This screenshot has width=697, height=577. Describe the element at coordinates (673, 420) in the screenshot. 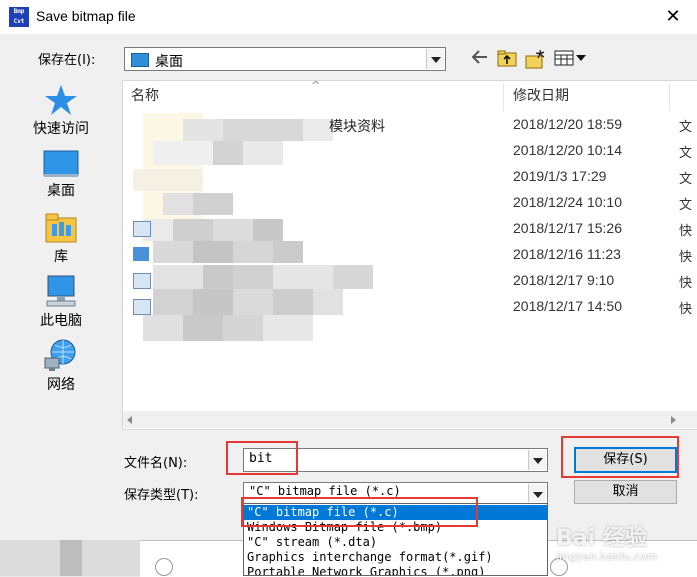

I see `scroll-right-icon` at that location.